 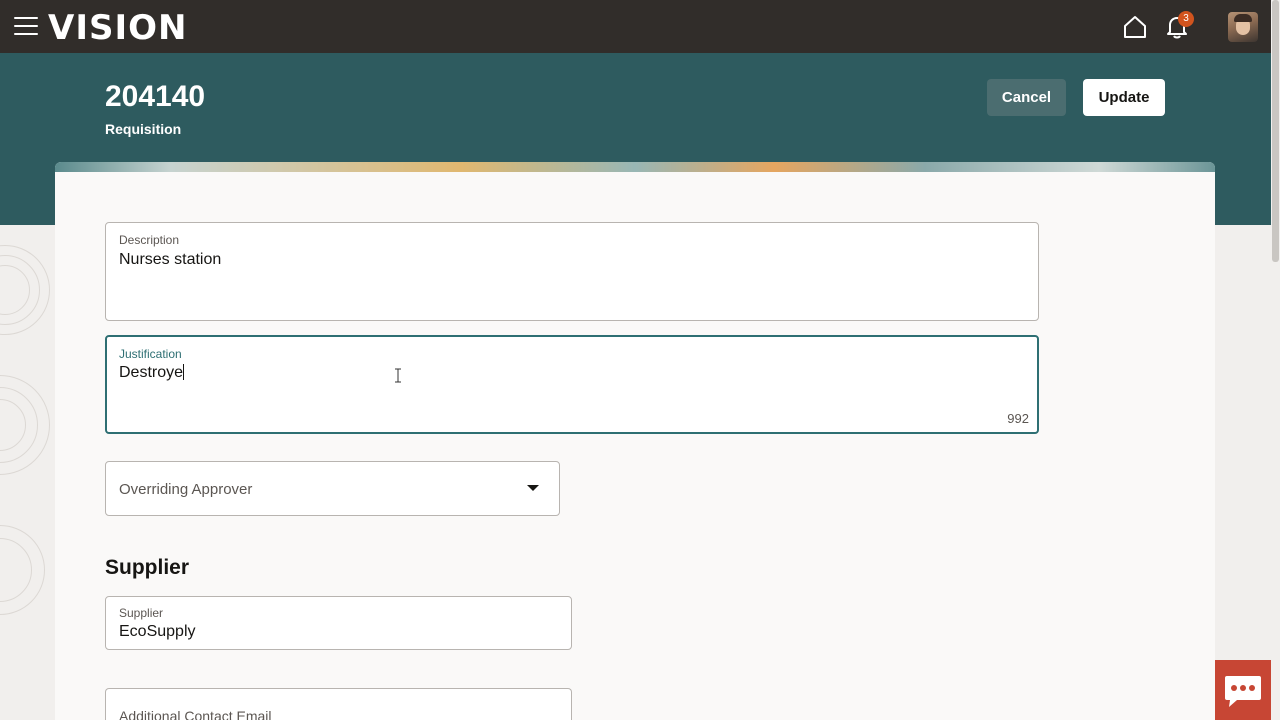 What do you see at coordinates (533, 488) in the screenshot?
I see `chevron-down-icon` at bounding box center [533, 488].